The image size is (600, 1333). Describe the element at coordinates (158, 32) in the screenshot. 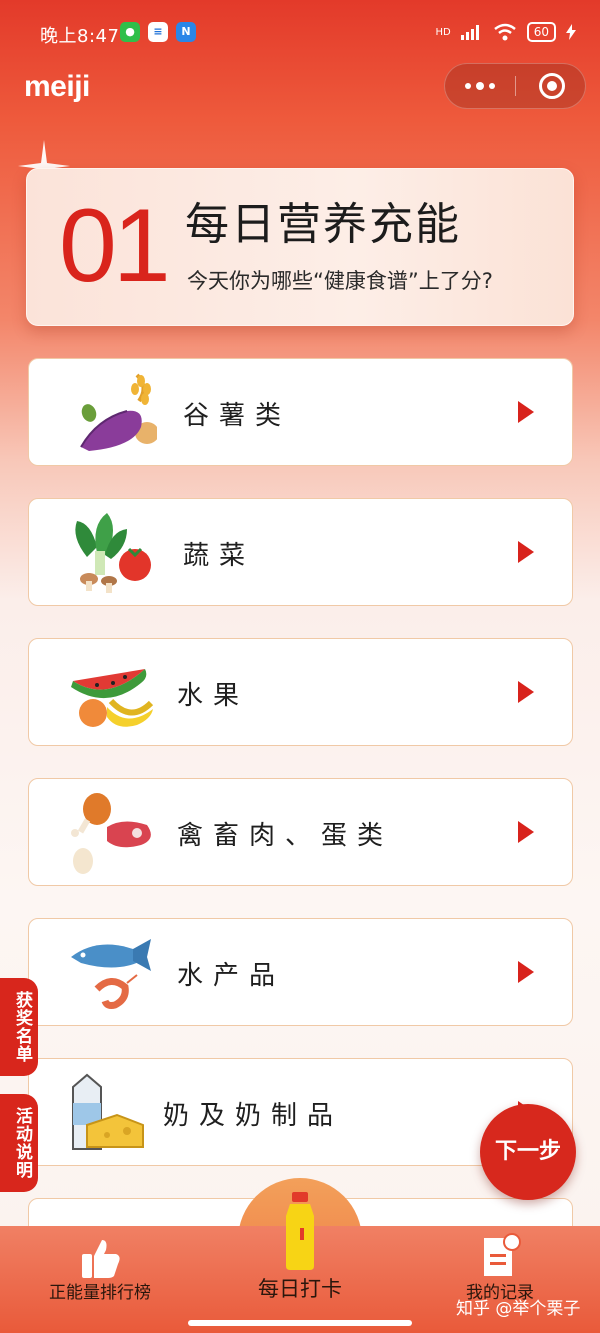

I see `yue-icon: ≡` at that location.